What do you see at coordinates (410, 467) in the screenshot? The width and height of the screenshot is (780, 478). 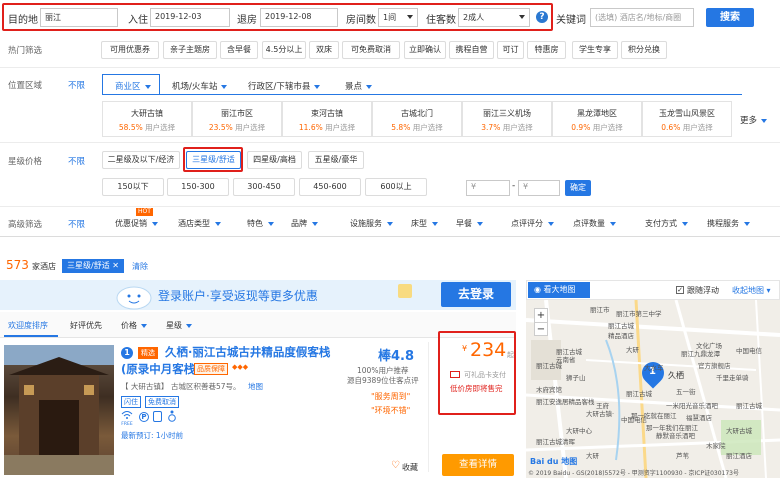 I see `favorite-link: 收藏` at bounding box center [410, 467].